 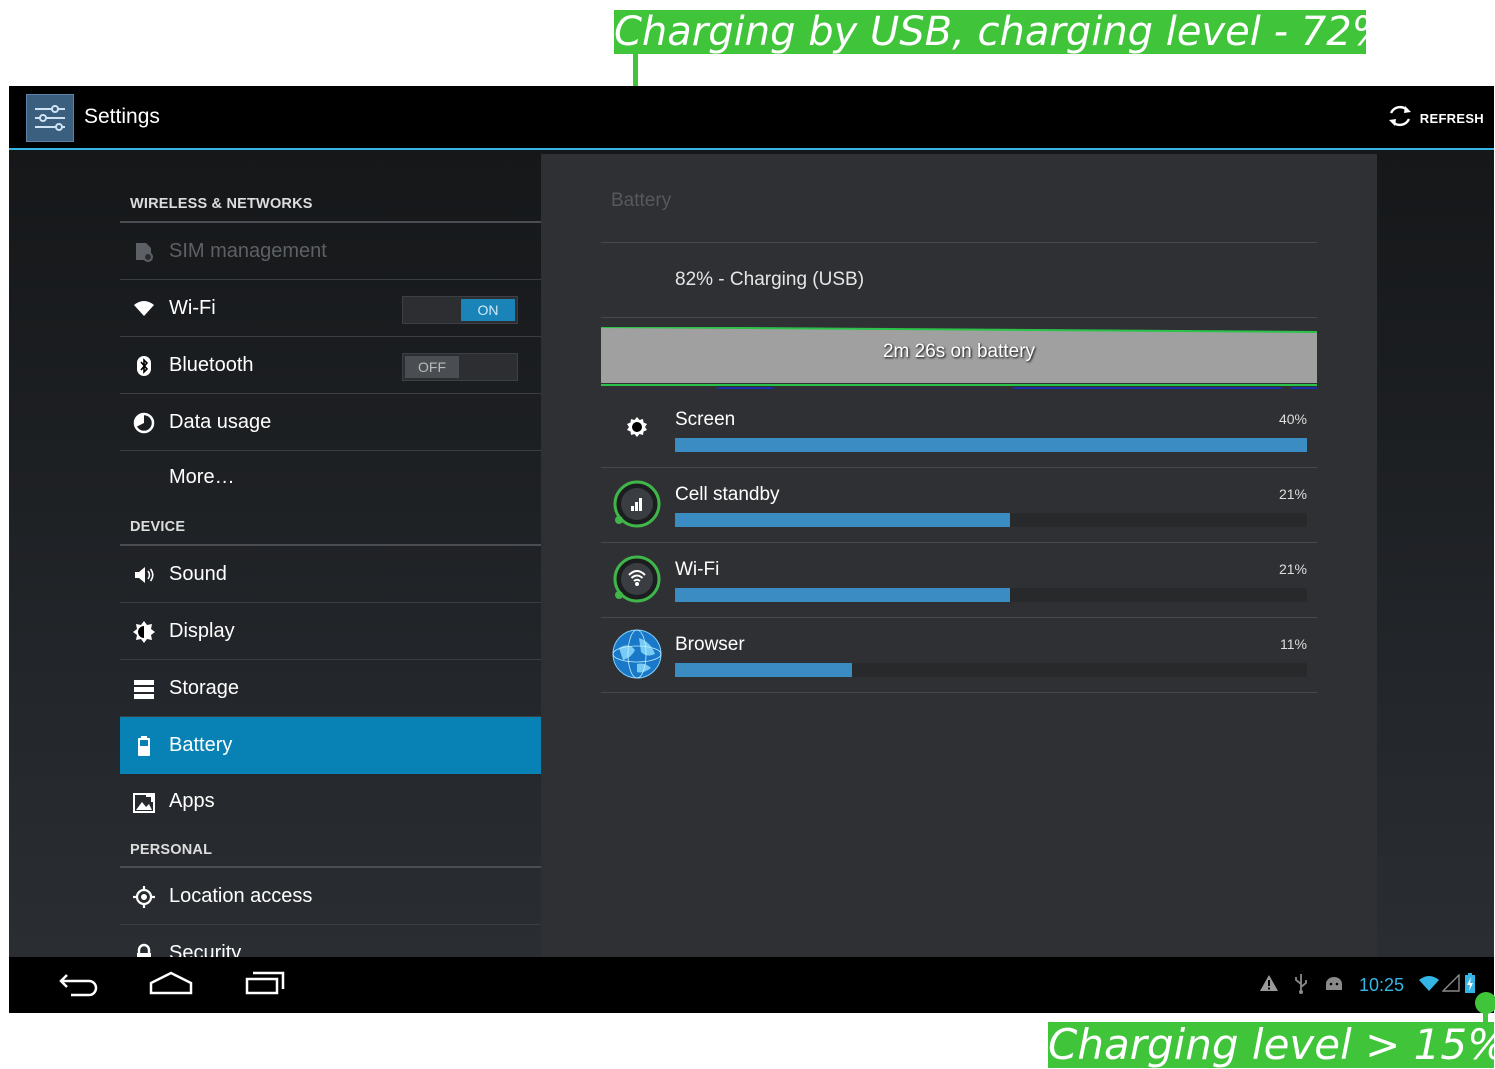 I want to click on sidebar-item-label: Apps, so click(x=192, y=801).